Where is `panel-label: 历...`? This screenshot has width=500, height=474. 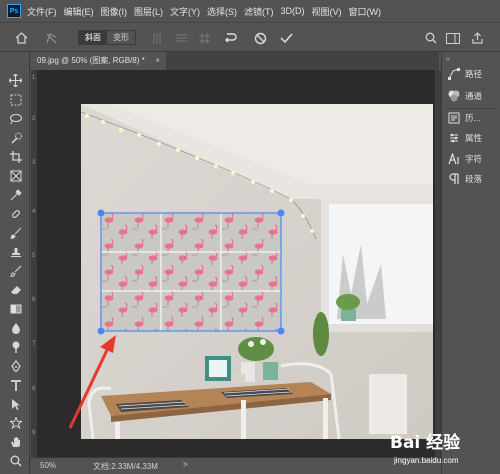 panel-label: 历... is located at coordinates (473, 118).